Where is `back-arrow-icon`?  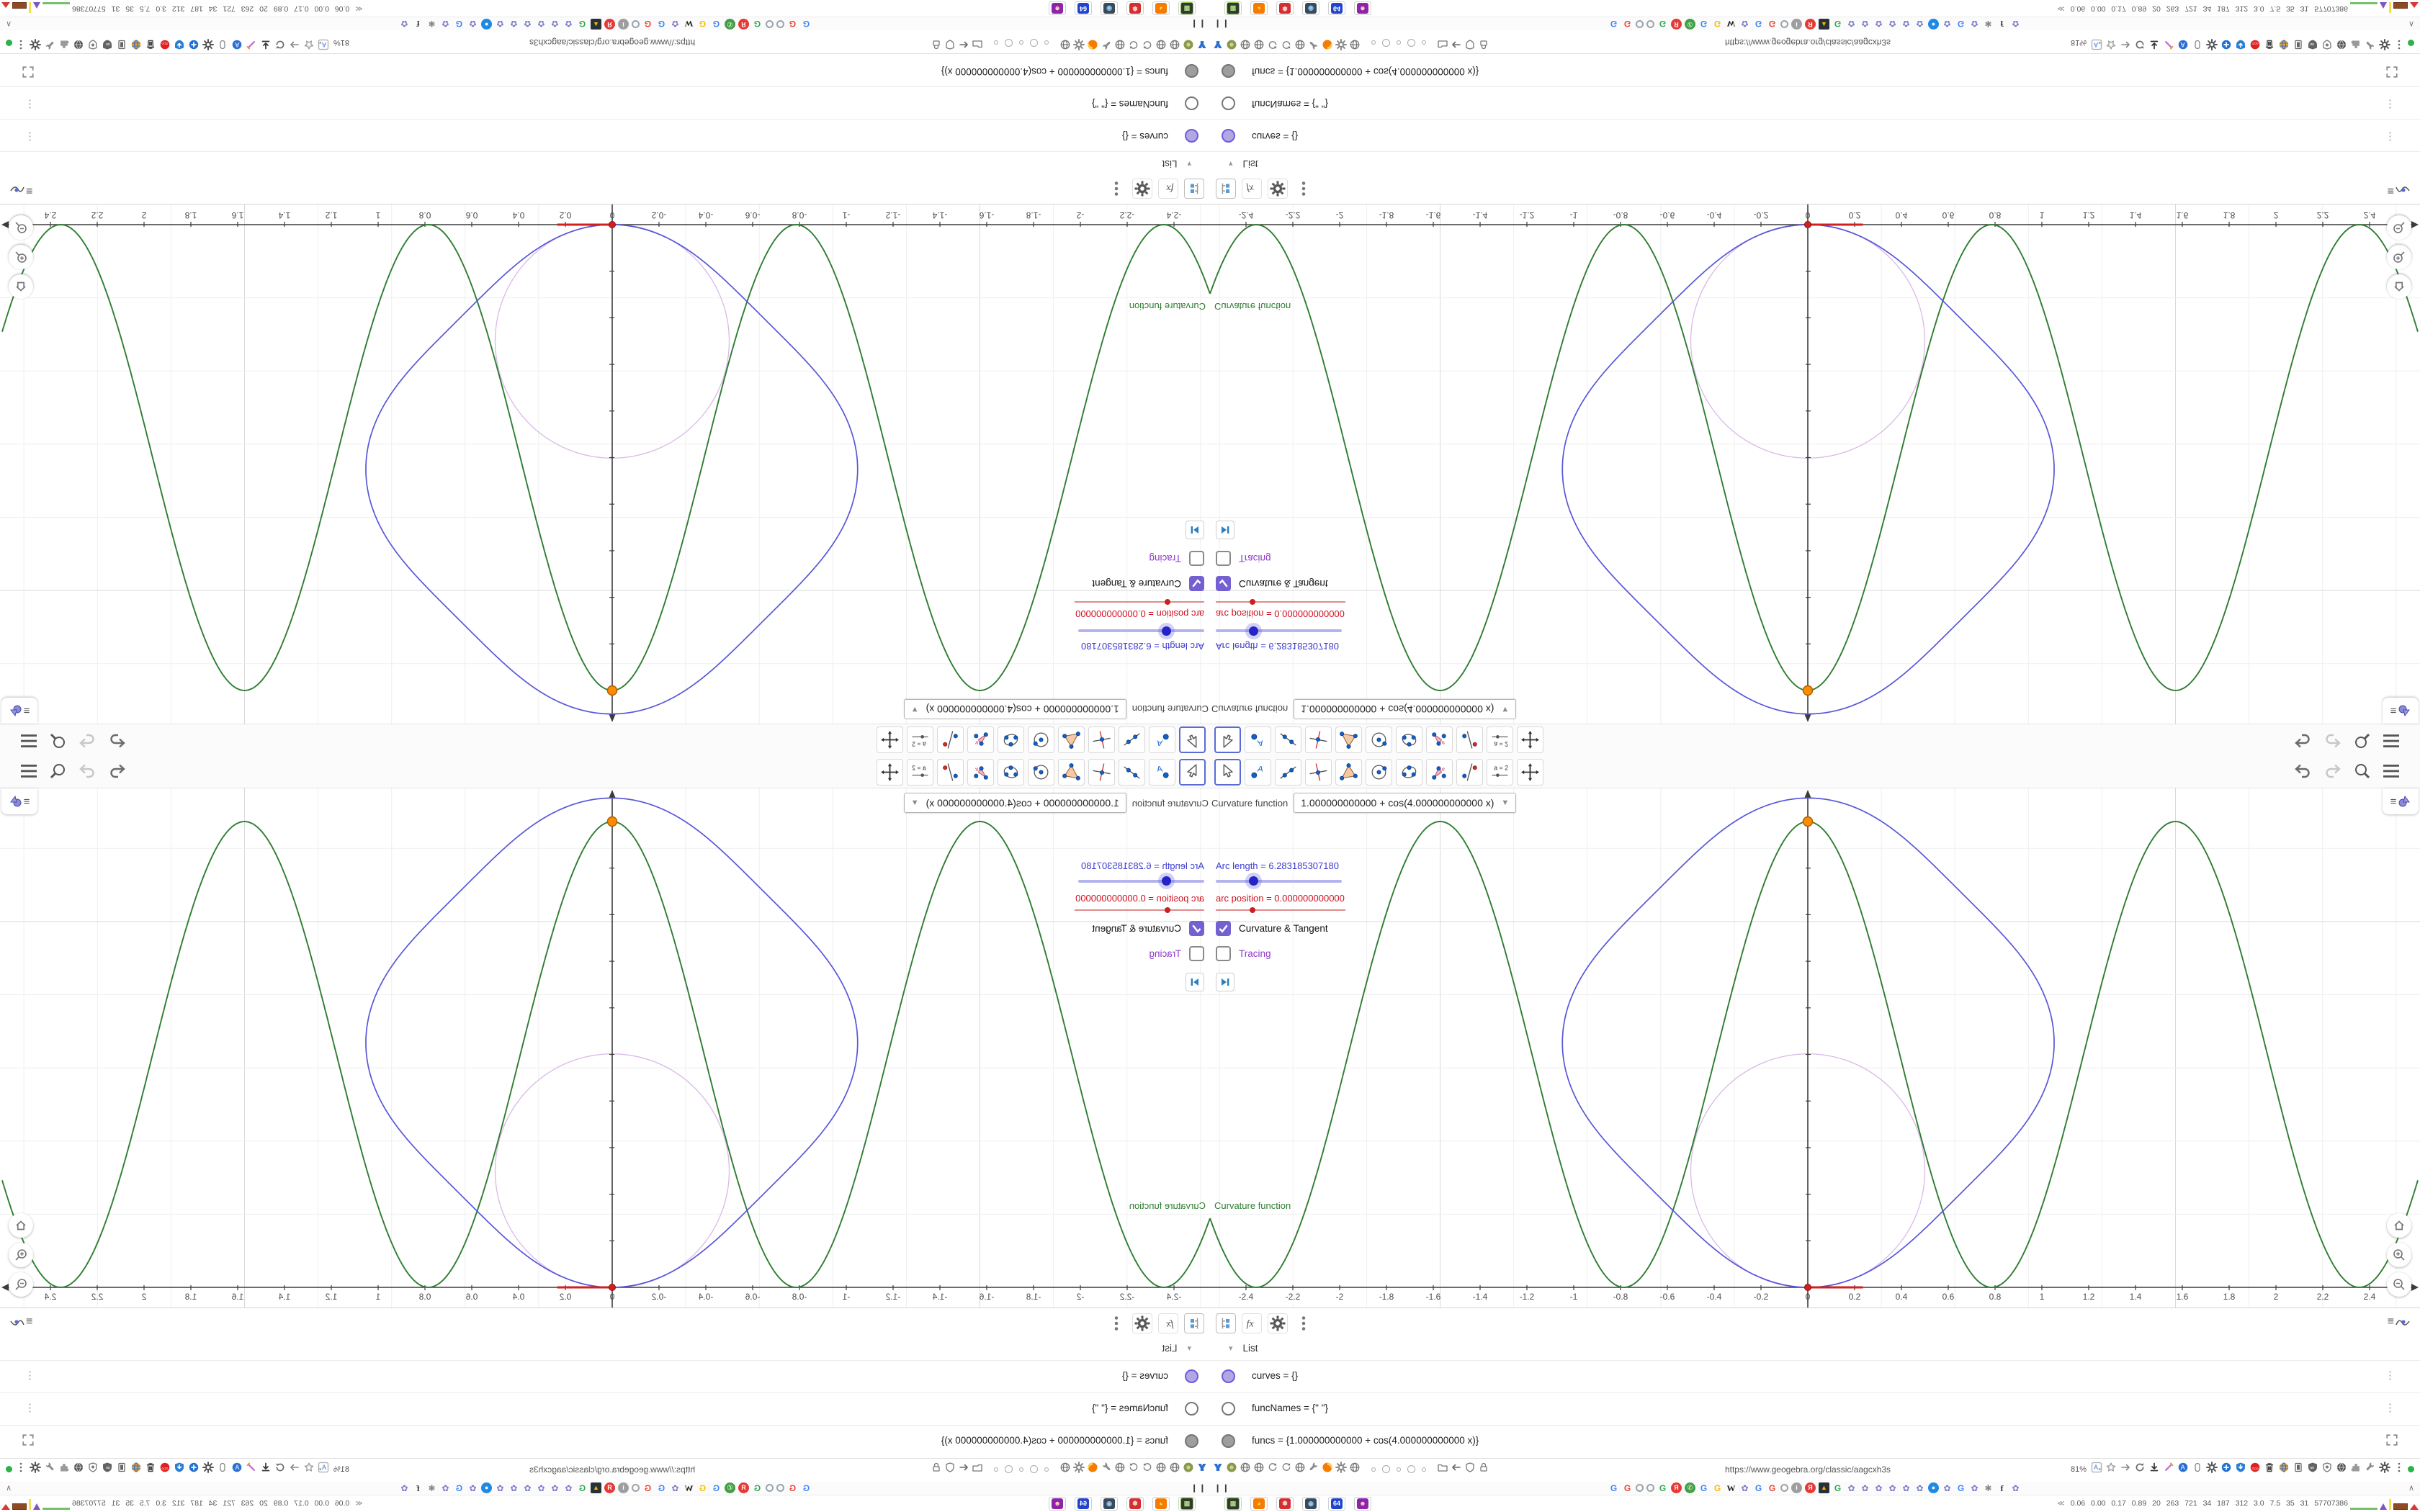
back-arrow-icon is located at coordinates (963, 1469).